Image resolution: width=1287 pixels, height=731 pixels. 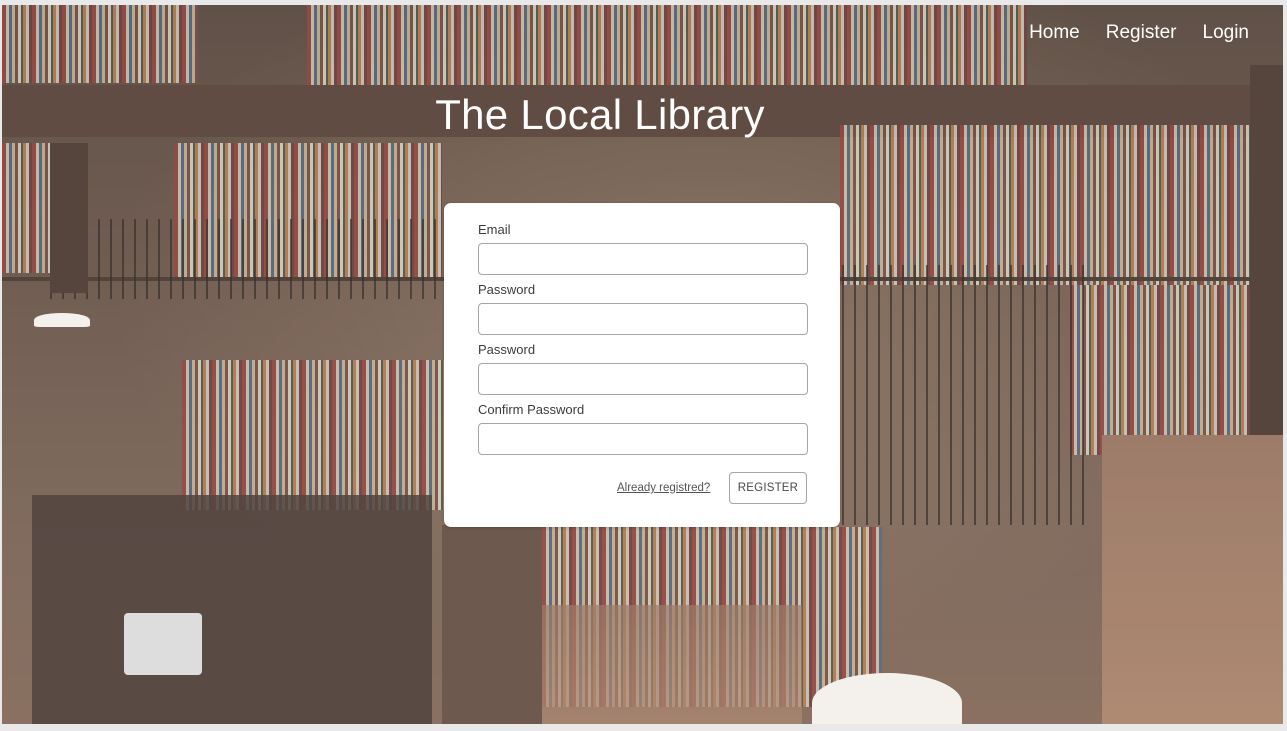 I want to click on nav-login-link: Login, so click(x=1226, y=33).